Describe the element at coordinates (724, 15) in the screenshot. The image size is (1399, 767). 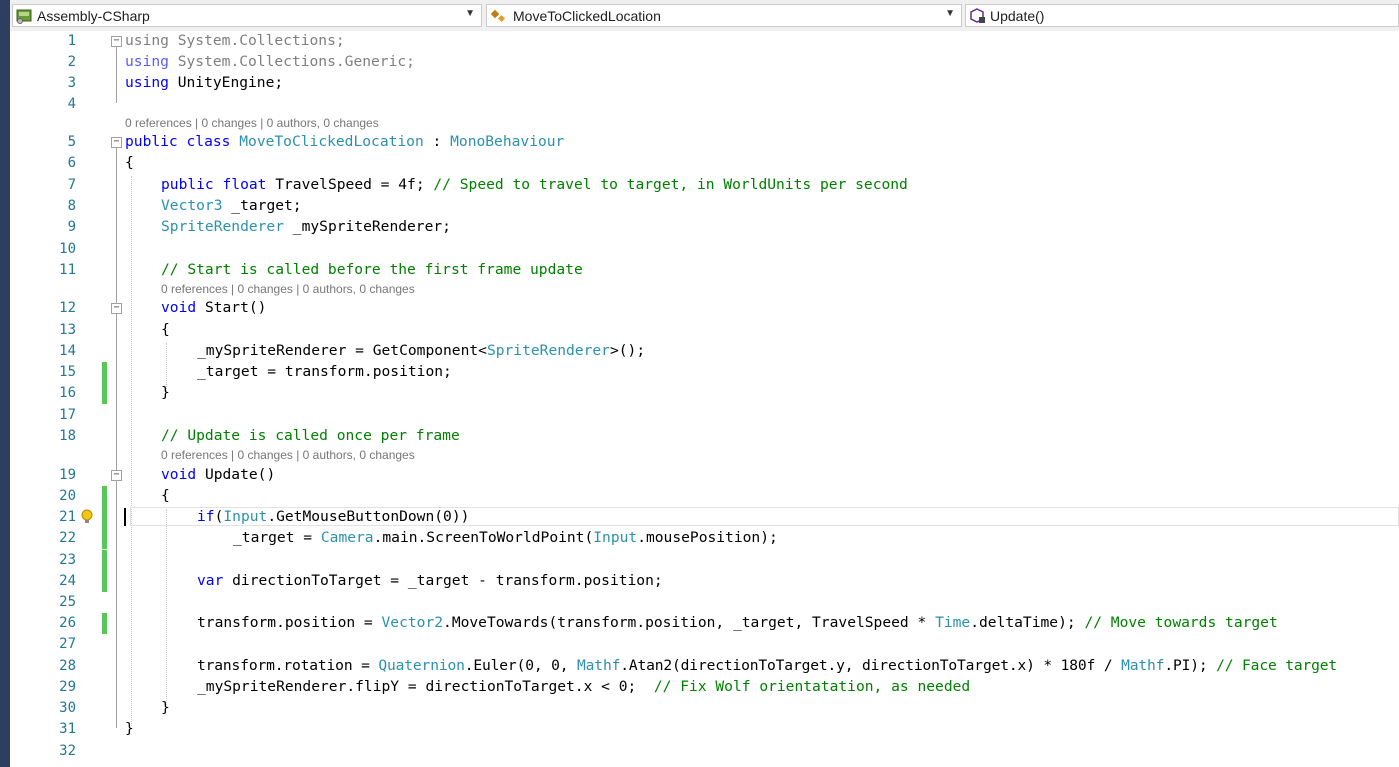
I see `type-dropdown: MoveToClickedLocation ▼` at that location.